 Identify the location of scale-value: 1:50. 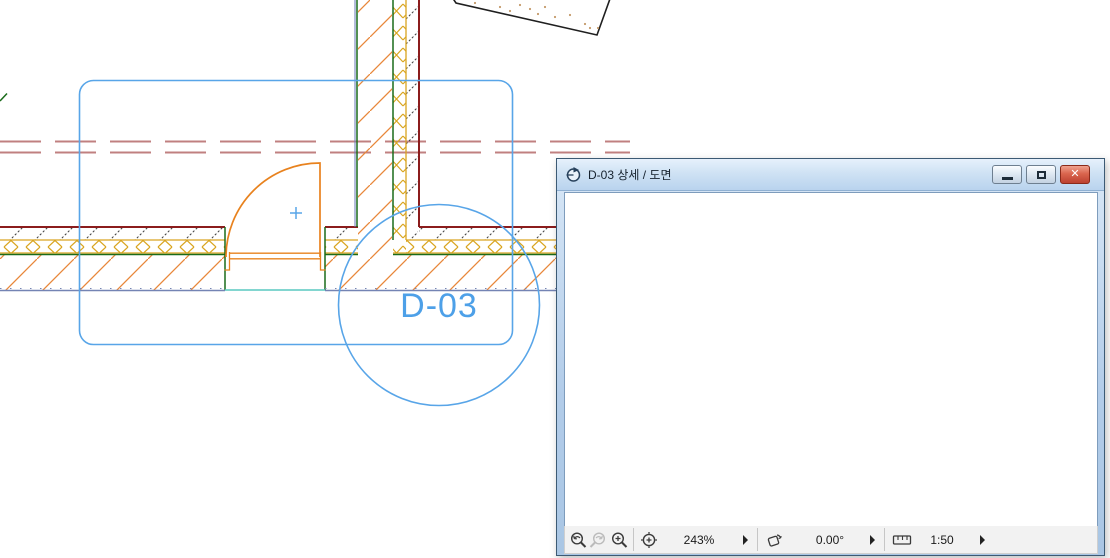
(942, 540).